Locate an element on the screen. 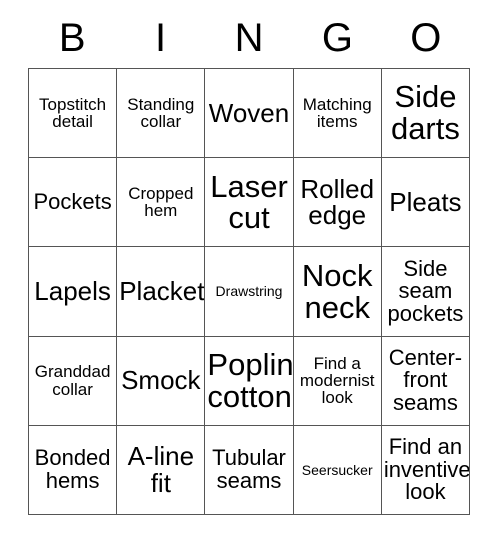 The width and height of the screenshot is (500, 544). bingo-cell-label: Laser cut is located at coordinates (249, 202).